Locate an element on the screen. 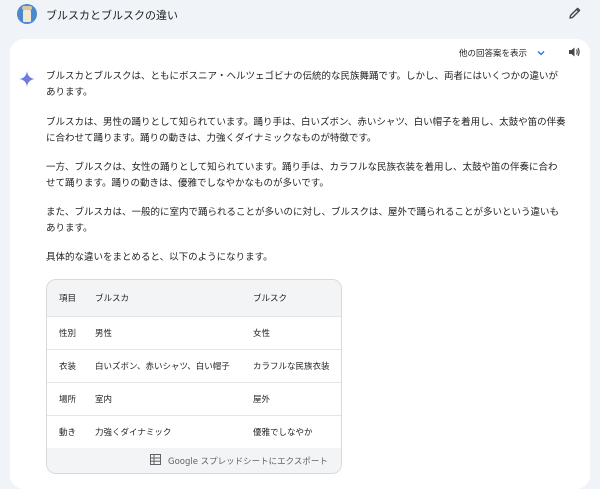 The width and height of the screenshot is (600, 489). table-row: 衣装 白いズボン、赤いシャツ、白い帽子 カラフルな民族衣装 is located at coordinates (194, 365).